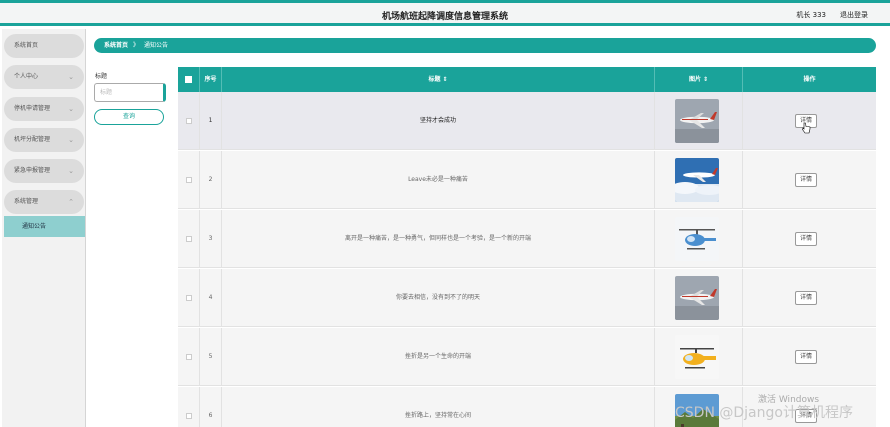 This screenshot has height=427, width=890. I want to click on table-header: 序号 标题 ⇕ 图片 ⇕ 操作, so click(527, 79).